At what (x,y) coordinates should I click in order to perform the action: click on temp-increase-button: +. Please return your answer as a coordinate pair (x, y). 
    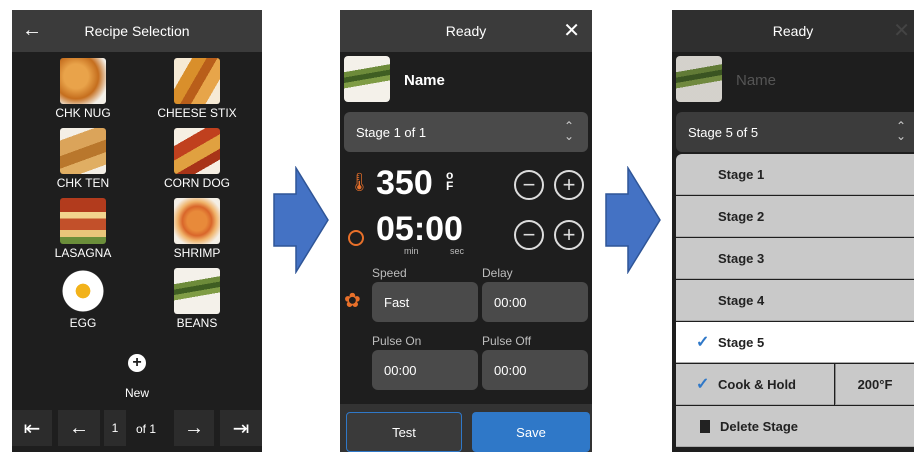
    Looking at the image, I should click on (569, 185).